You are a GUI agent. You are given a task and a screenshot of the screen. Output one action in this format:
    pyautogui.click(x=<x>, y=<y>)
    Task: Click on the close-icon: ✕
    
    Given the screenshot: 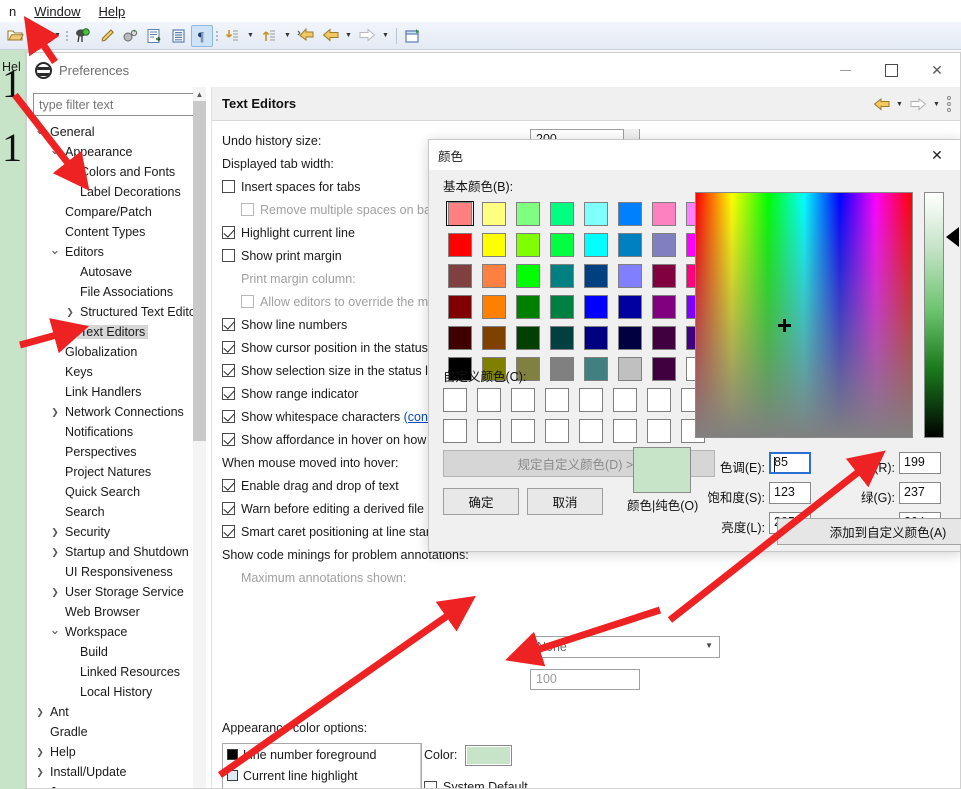 What is the action you would take?
    pyautogui.click(x=937, y=155)
    